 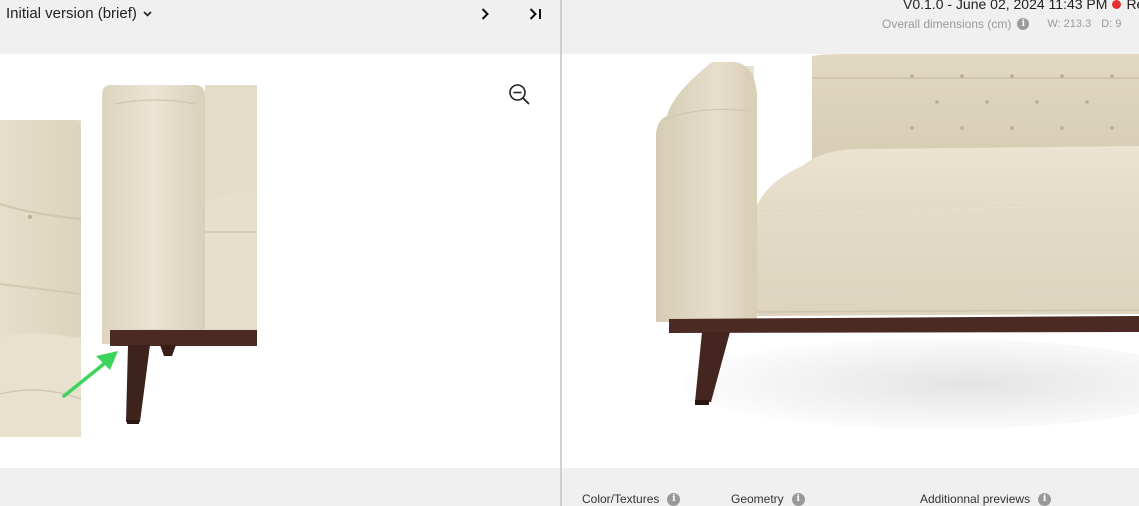 What do you see at coordinates (975, 499) in the screenshot?
I see `tab-additional-previews-label: Additionnal previews` at bounding box center [975, 499].